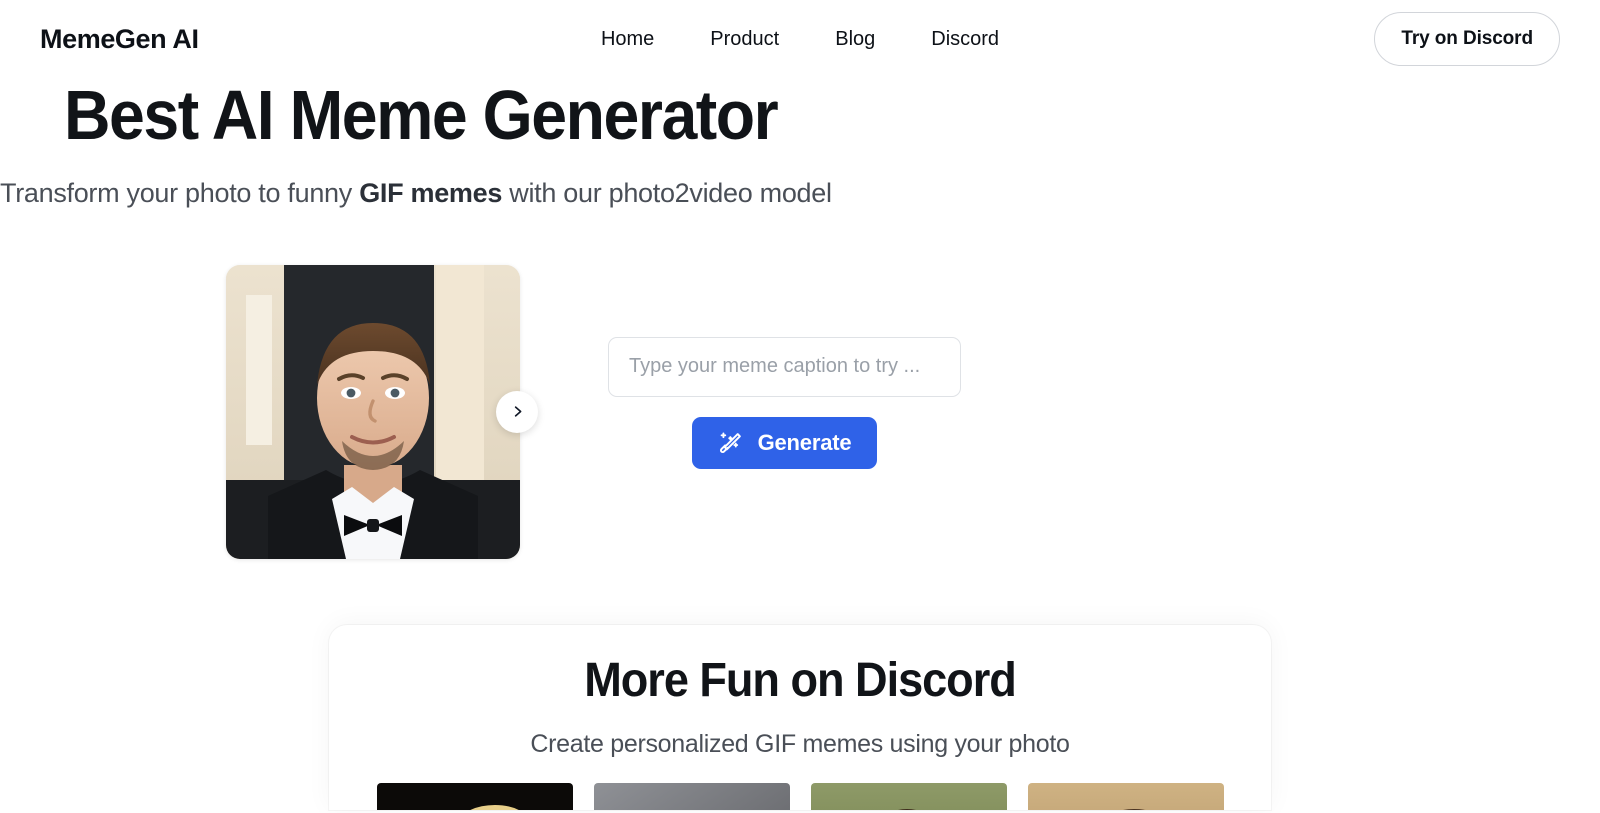  Describe the element at coordinates (804, 442) in the screenshot. I see `generate-button-label: Generate` at that location.